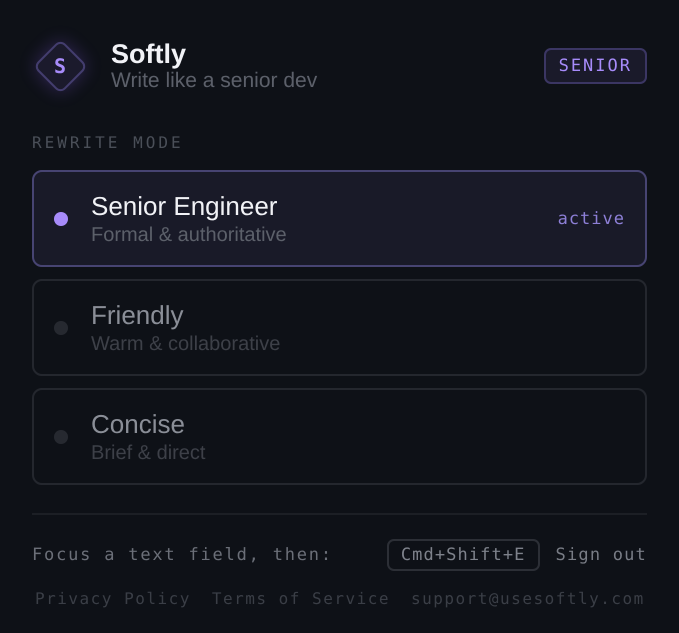 The image size is (679, 633). What do you see at coordinates (189, 234) in the screenshot?
I see `mode-description: Formal & authoritative` at bounding box center [189, 234].